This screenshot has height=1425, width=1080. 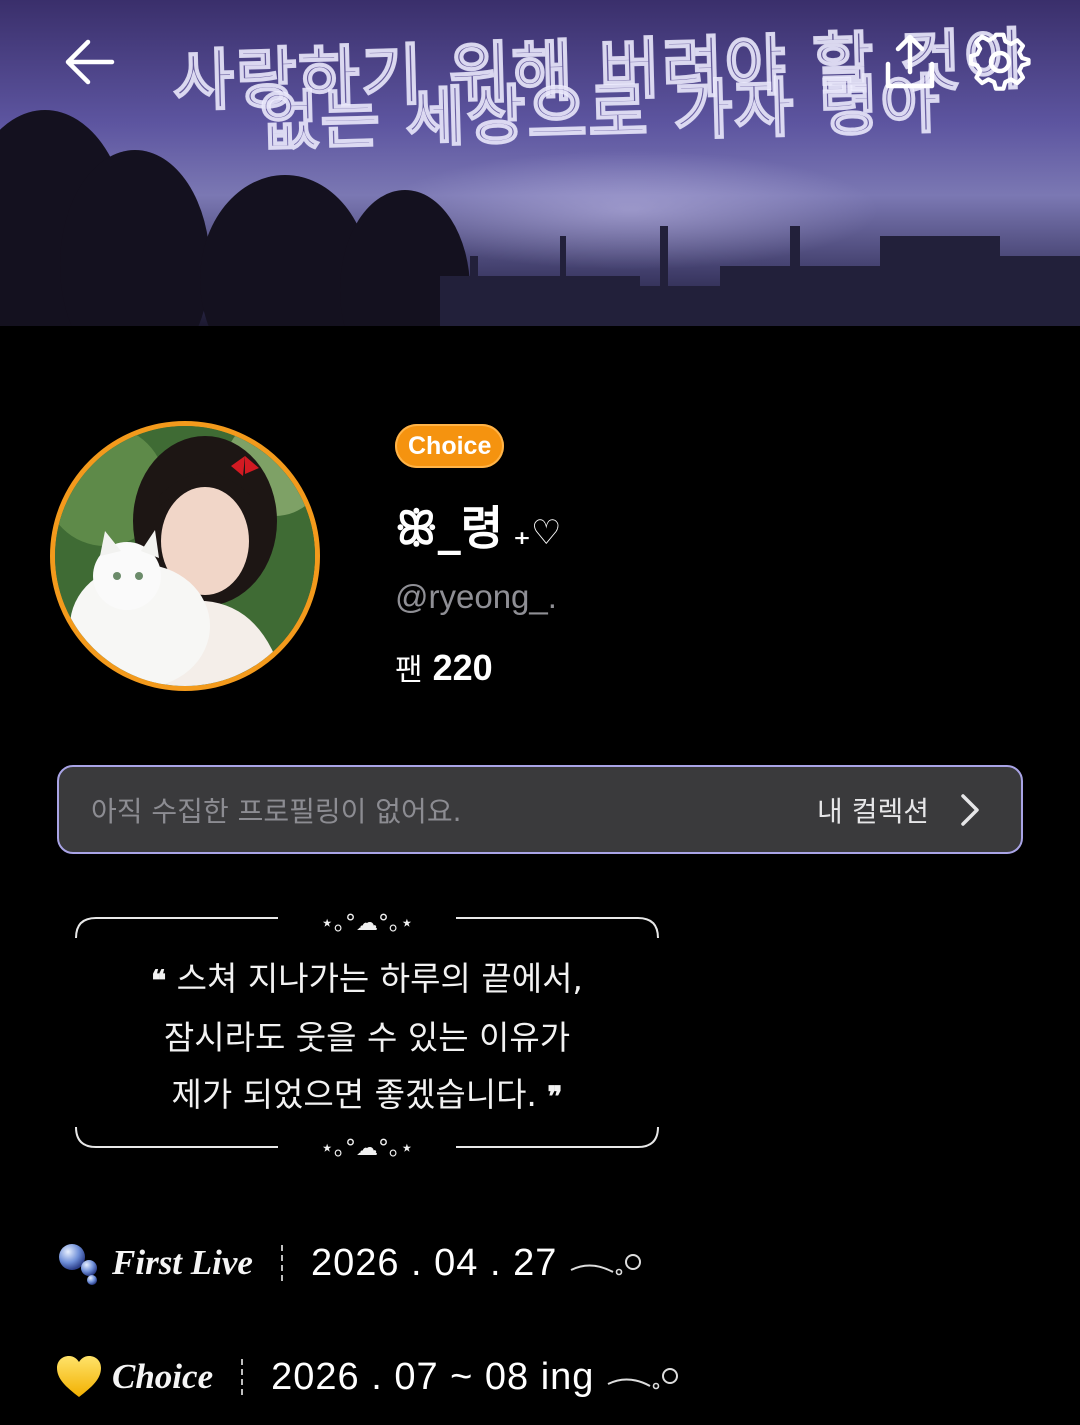 I want to click on arrow-left-icon, so click(x=90, y=62).